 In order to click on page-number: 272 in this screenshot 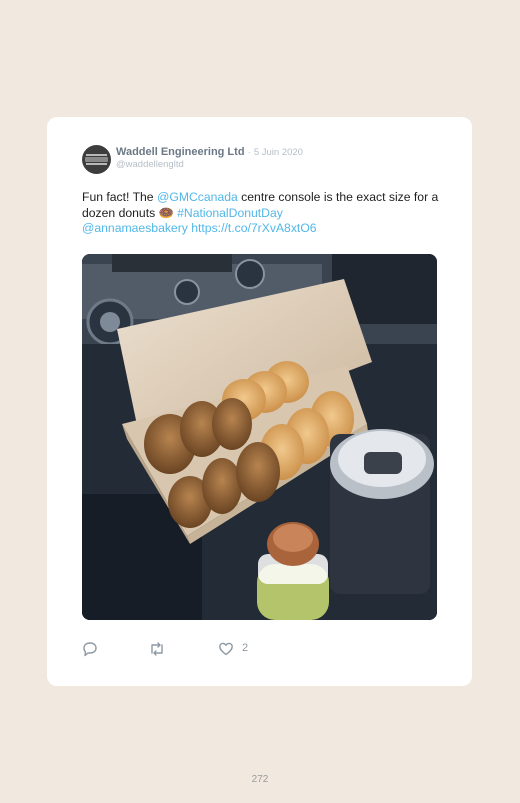, I will do `click(260, 779)`.